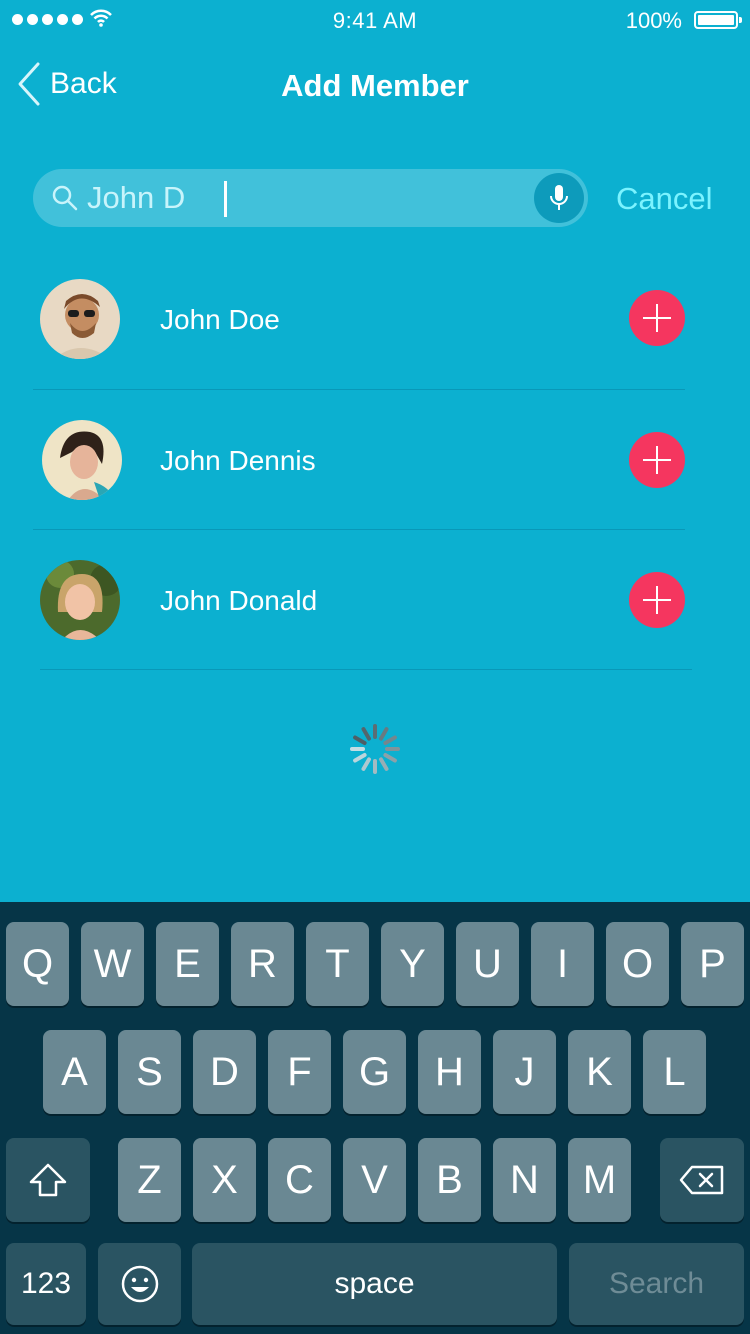 The width and height of the screenshot is (750, 1334). I want to click on key-m: M, so click(599, 1180).